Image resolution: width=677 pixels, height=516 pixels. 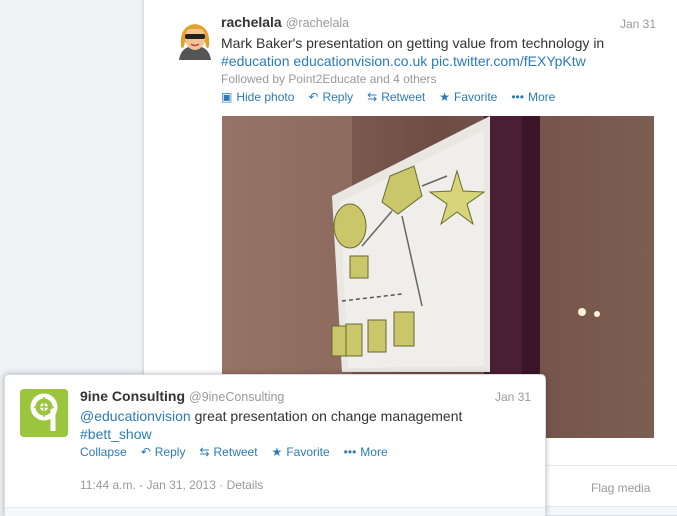 I want to click on hide-photo-button: ▣ Hide photo, so click(x=257, y=97).